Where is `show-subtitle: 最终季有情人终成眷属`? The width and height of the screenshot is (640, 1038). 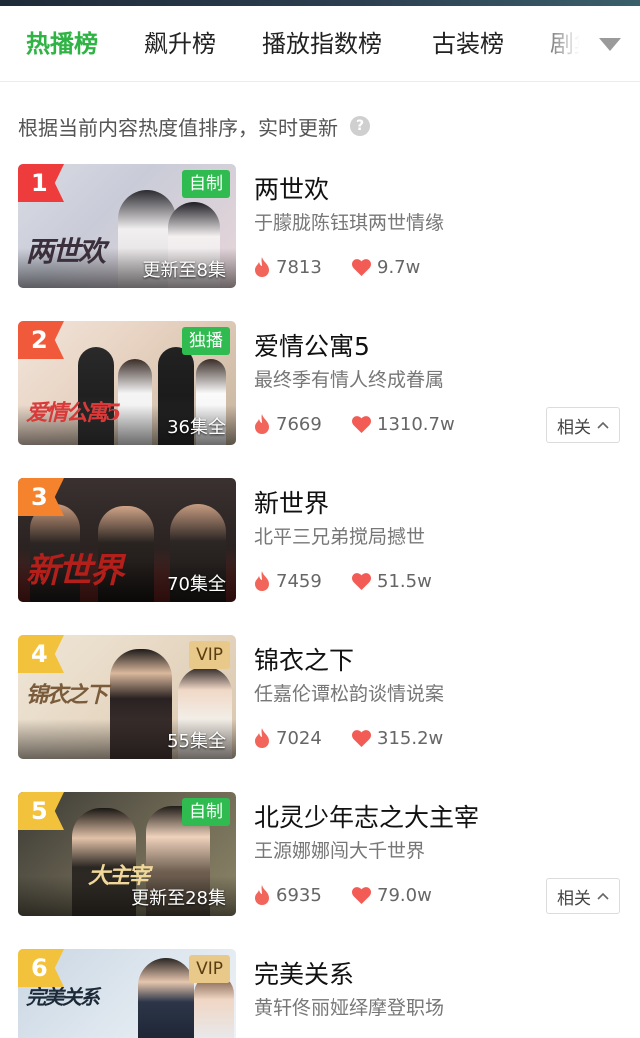
show-subtitle: 最终季有情人终成眷属 is located at coordinates (349, 380).